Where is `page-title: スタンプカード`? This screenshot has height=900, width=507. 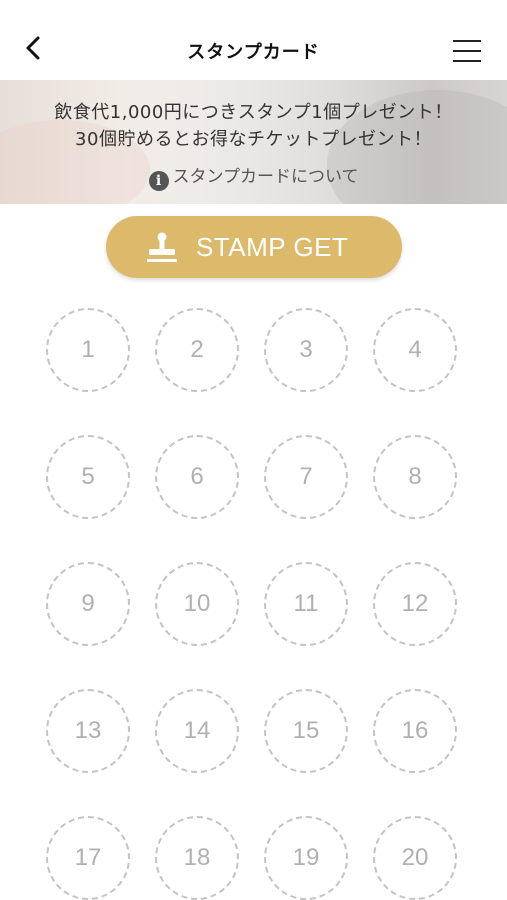
page-title: スタンプカード is located at coordinates (253, 52).